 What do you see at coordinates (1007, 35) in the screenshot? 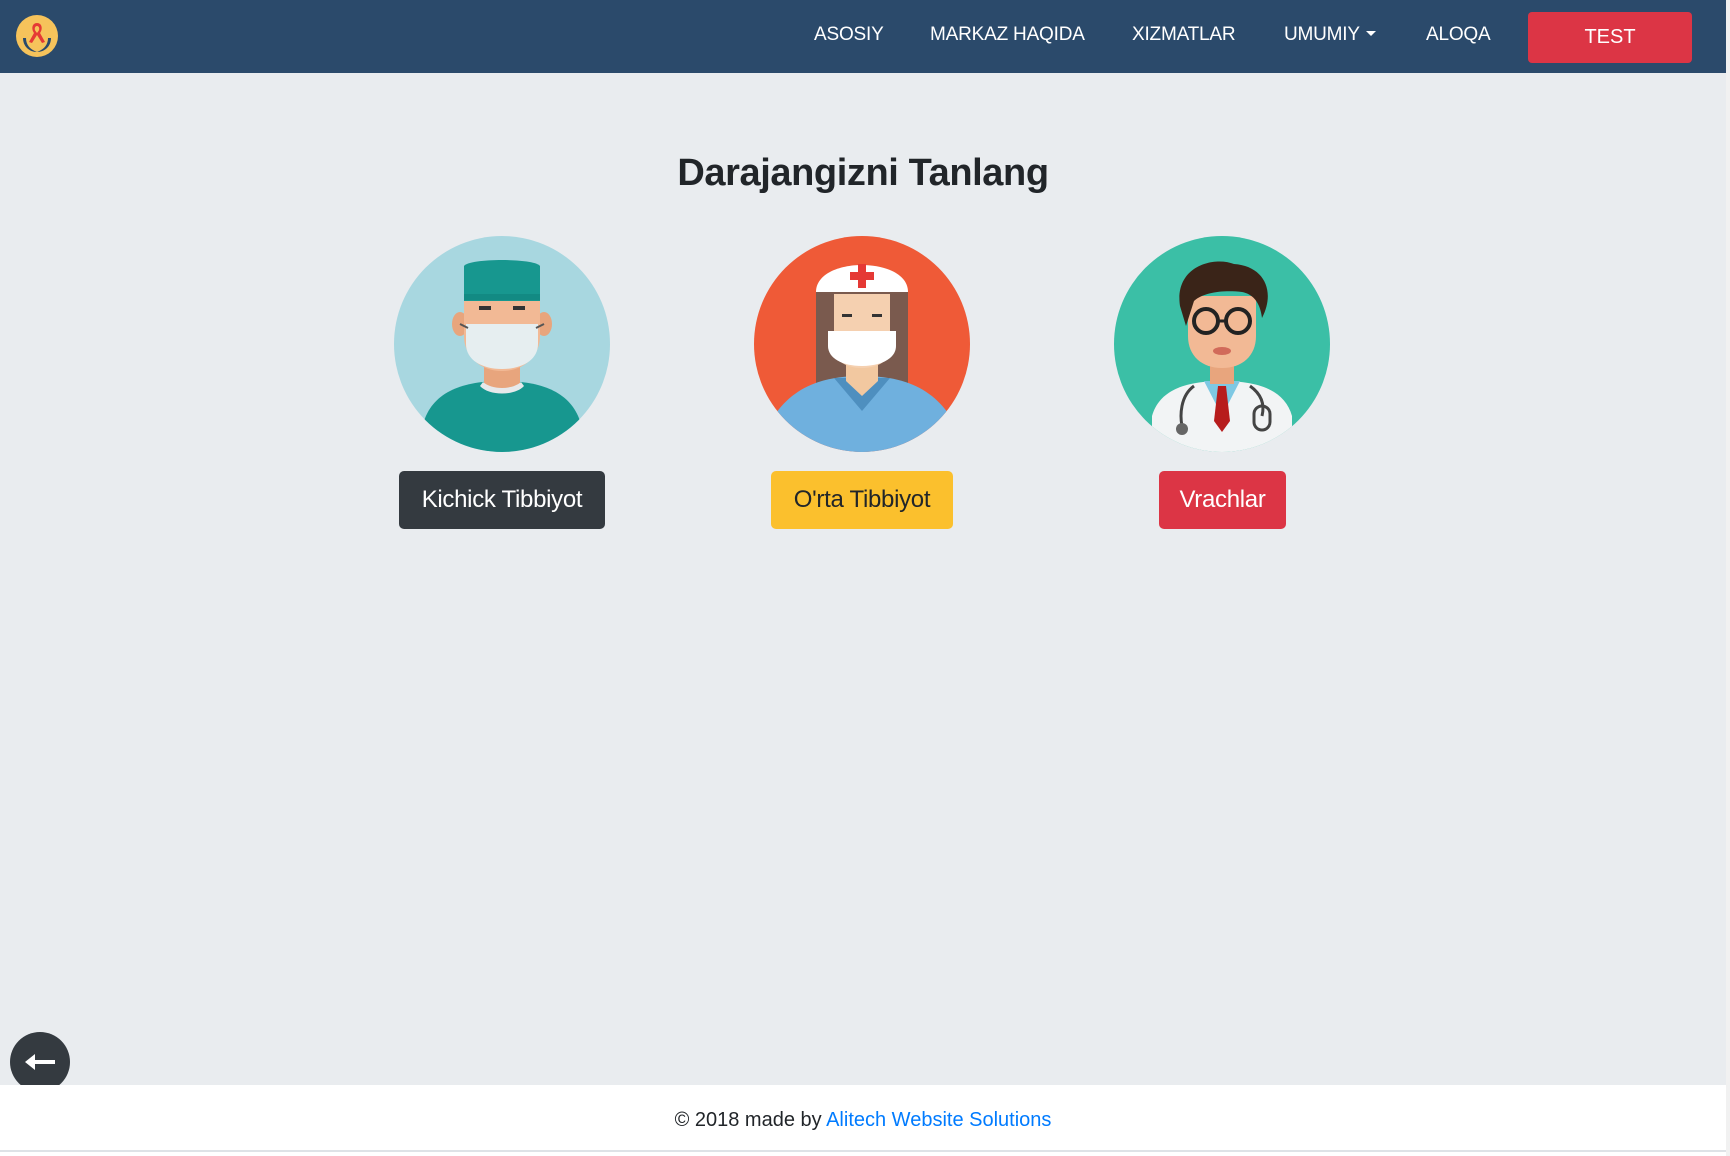
I see `nav-link-markaz-haqida: MARKAZ HAQIDA` at bounding box center [1007, 35].